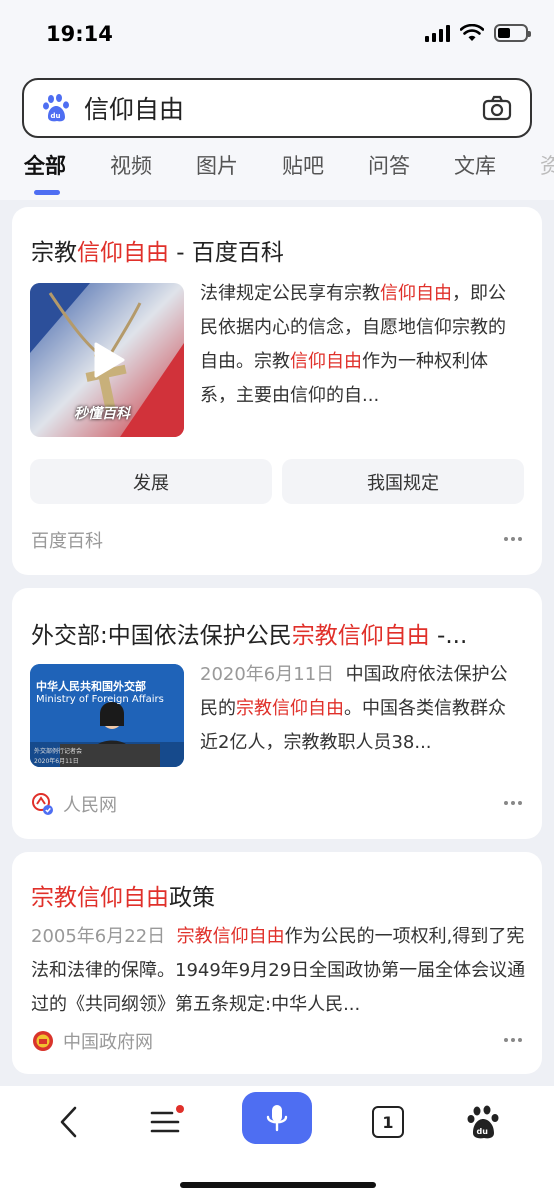 The width and height of the screenshot is (554, 1200). What do you see at coordinates (90, 805) in the screenshot?
I see `source-name: 人民网` at bounding box center [90, 805].